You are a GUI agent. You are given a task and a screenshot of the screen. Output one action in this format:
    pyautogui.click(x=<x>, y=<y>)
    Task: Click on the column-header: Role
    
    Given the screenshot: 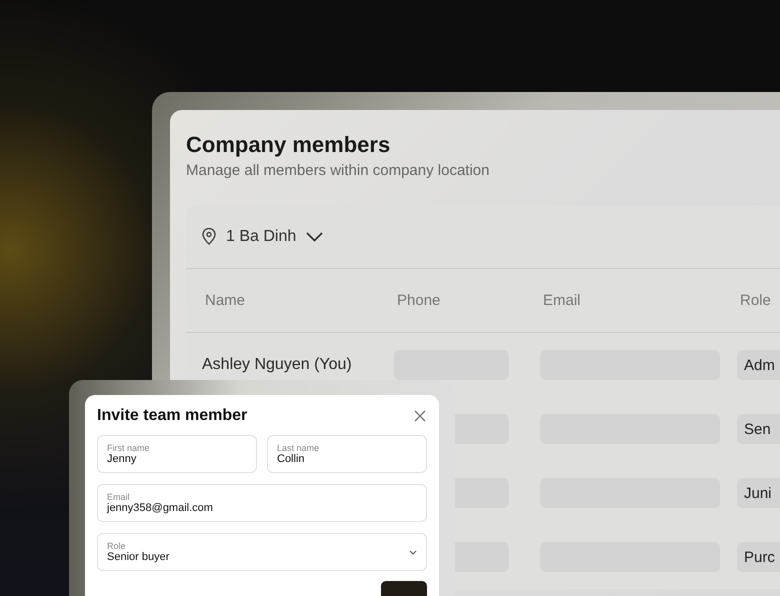 What is the action you would take?
    pyautogui.click(x=755, y=300)
    